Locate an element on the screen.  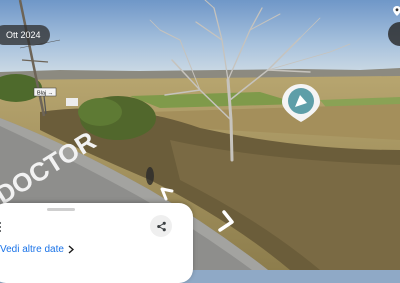
capture-date-chip: Ott 2024 is located at coordinates (25, 35).